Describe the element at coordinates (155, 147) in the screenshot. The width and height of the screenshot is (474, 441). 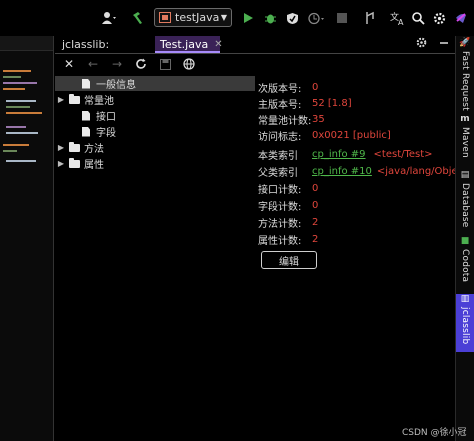
I see `tree-item-methods: ▶ 方法` at that location.